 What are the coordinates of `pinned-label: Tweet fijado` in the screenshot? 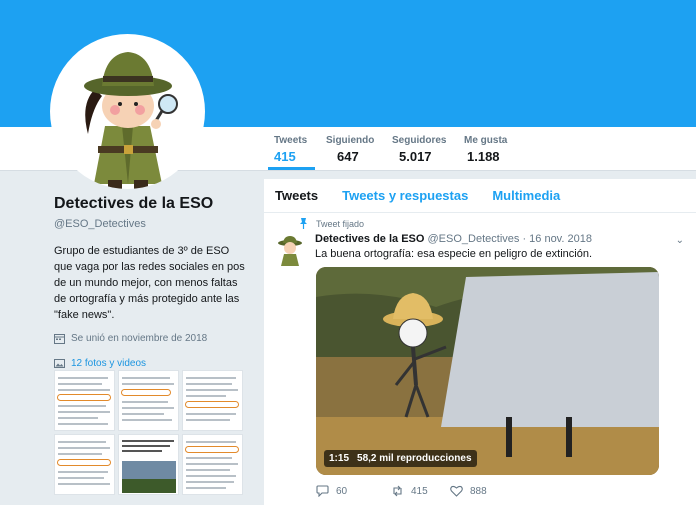 It's located at (331, 223).